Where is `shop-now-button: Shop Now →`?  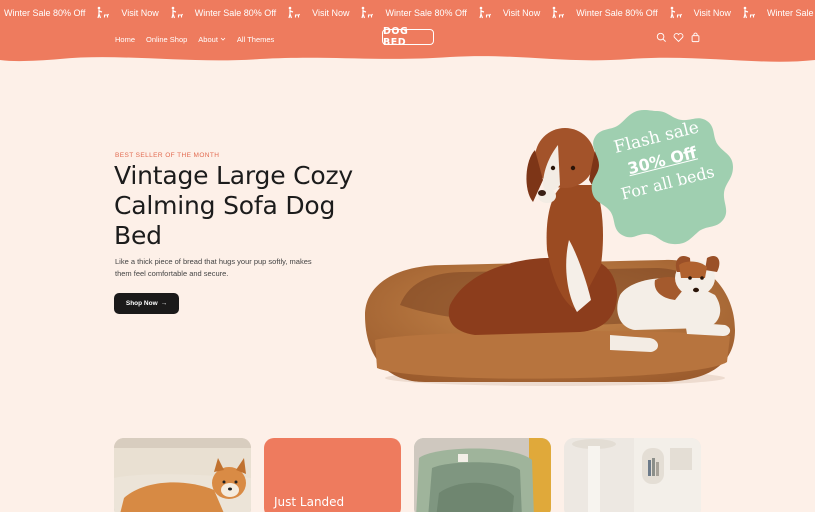
shop-now-button: Shop Now → is located at coordinates (146, 303).